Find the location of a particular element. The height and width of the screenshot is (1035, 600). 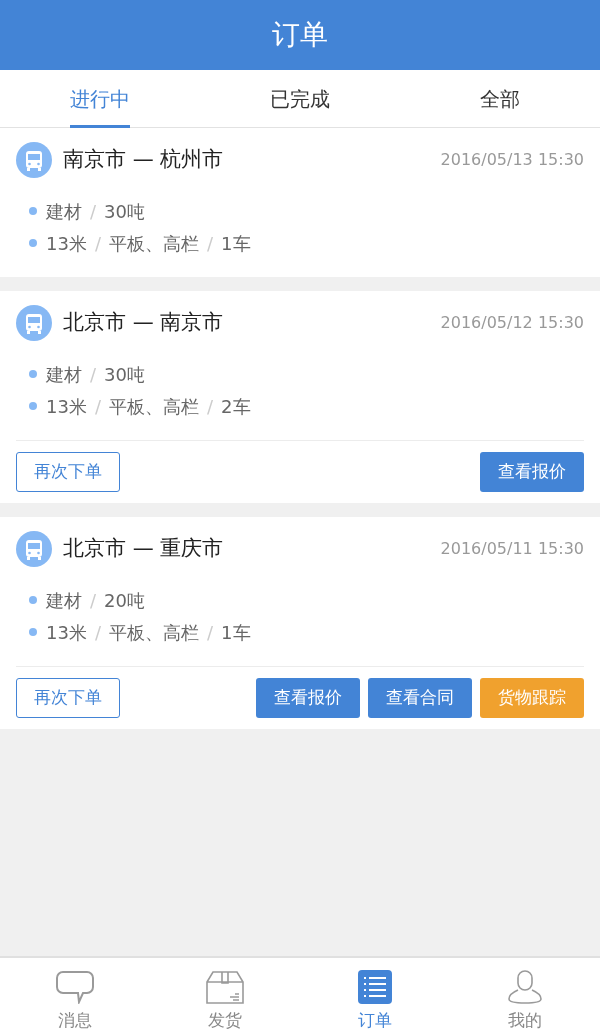

list-icon is located at coordinates (375, 987).